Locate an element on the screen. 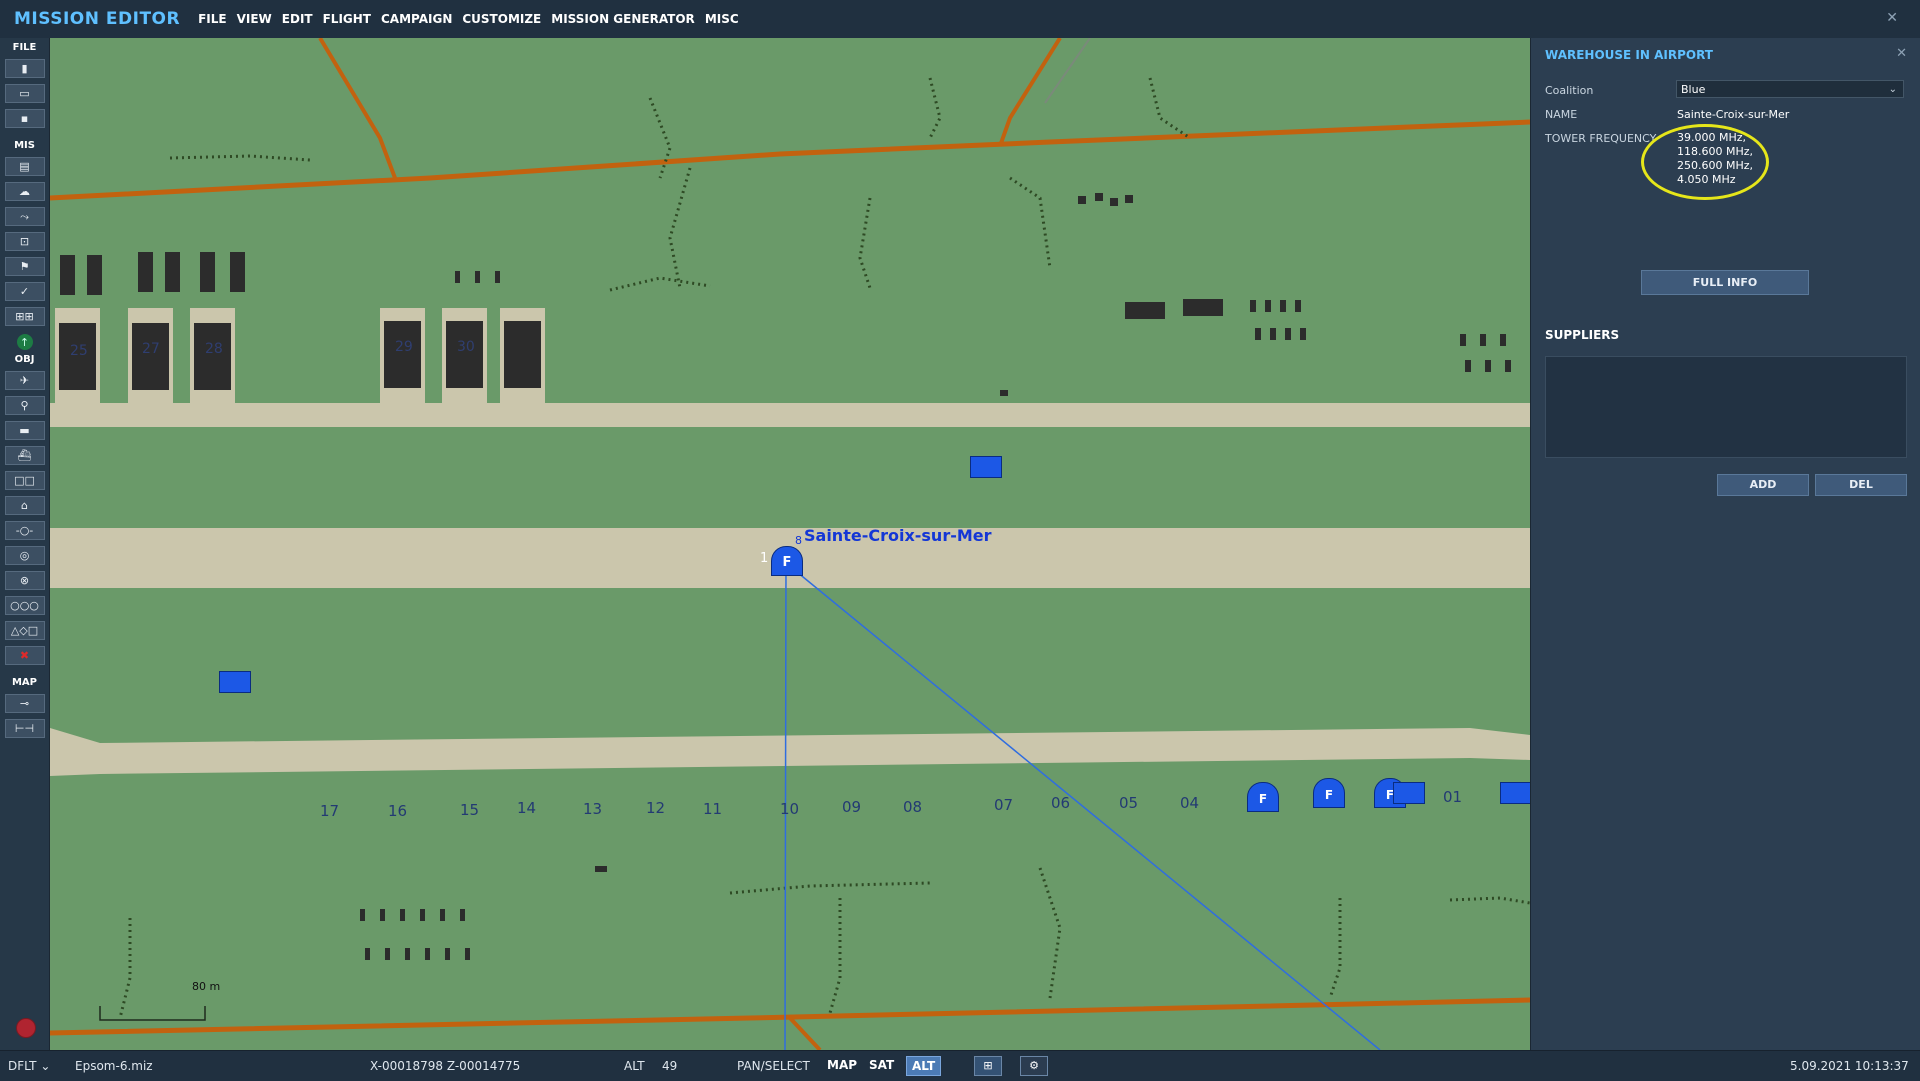  menu-view: VIEW is located at coordinates (254, 19).